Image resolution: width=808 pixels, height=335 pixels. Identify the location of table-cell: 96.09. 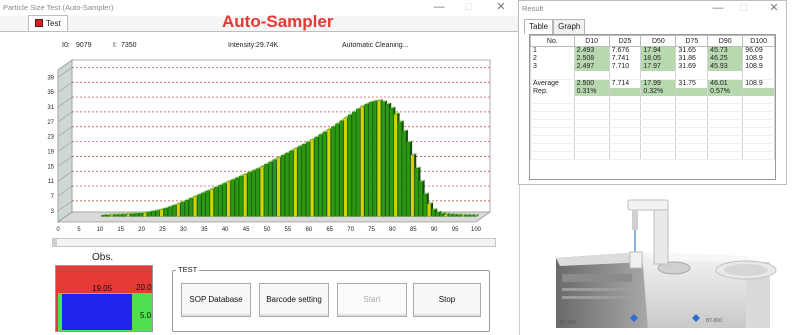
(758, 50).